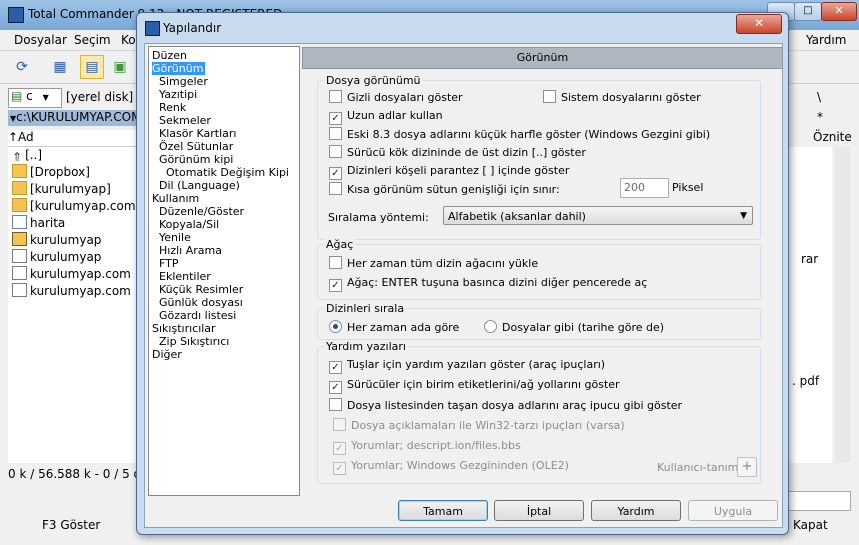 This screenshot has height=545, width=859. I want to click on short-width-checkbox: Kısa görünüm sütun genişliği için sınır:, so click(444, 189).